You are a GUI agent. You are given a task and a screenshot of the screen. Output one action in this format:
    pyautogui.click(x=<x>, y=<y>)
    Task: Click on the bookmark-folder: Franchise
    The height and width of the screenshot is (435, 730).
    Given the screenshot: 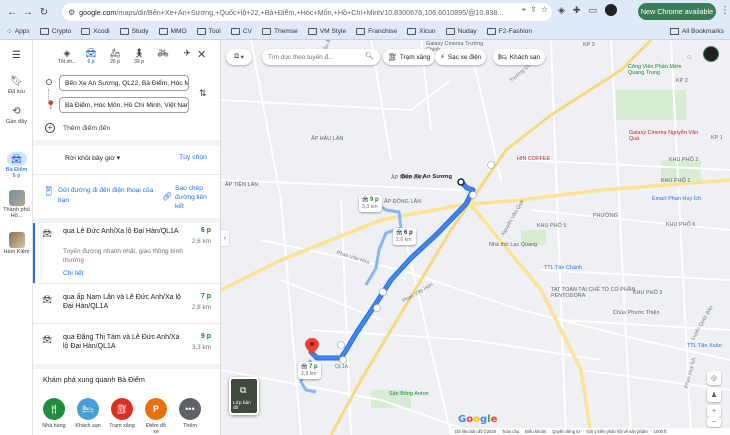 What is the action you would take?
    pyautogui.click(x=376, y=31)
    